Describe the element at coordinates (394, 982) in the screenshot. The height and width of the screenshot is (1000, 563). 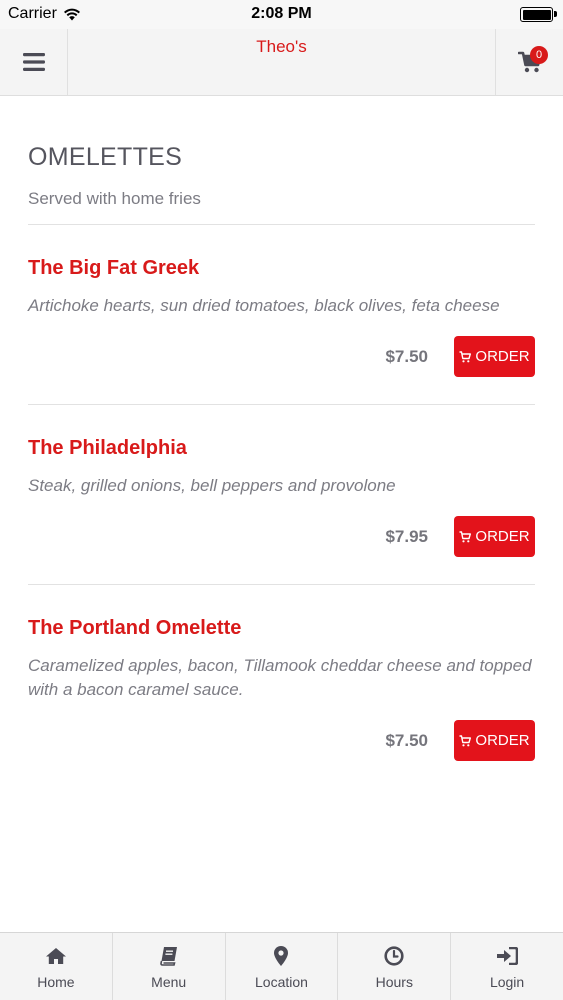
I see `tab-label: Hours` at that location.